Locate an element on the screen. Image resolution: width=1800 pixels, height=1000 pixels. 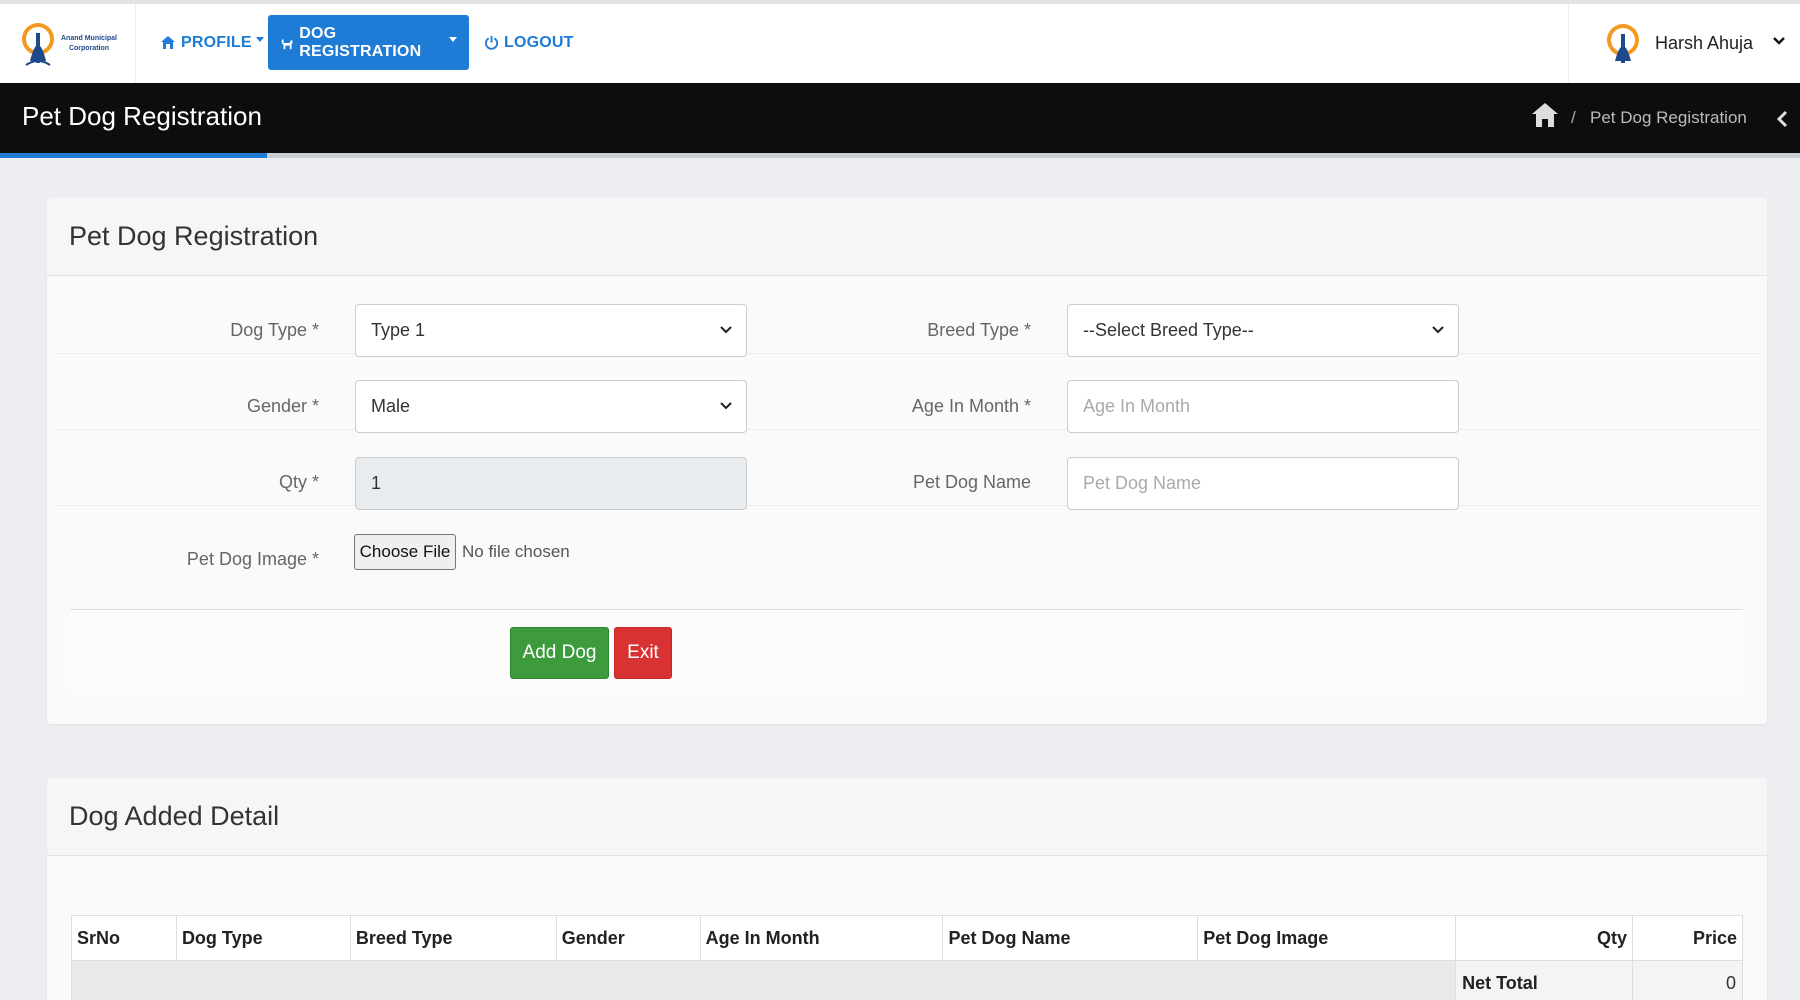
nav-profile-label: PROFILE is located at coordinates (216, 42).